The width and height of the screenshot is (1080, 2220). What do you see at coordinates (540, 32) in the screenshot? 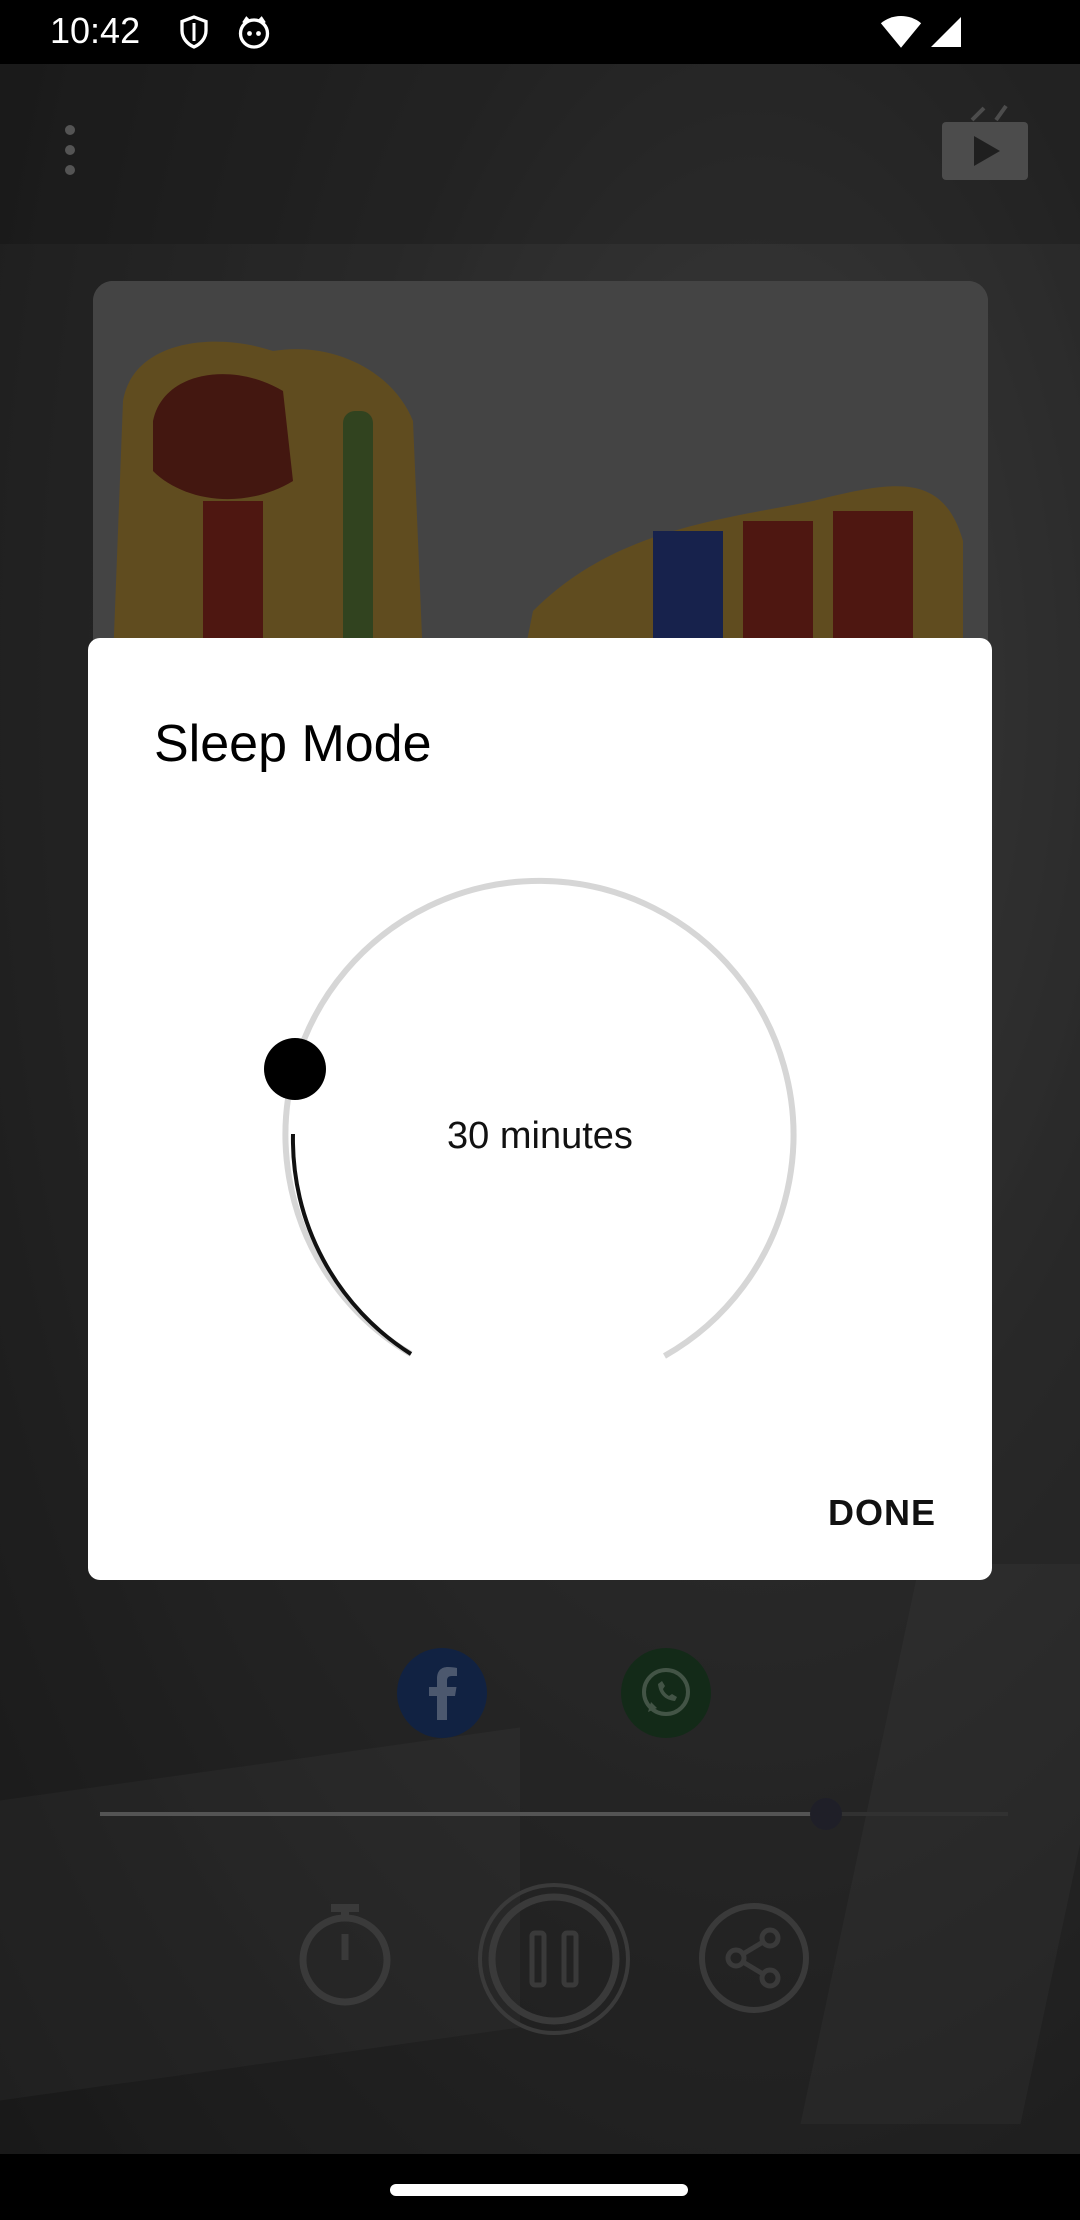
I see `status-bar: 10:42` at bounding box center [540, 32].